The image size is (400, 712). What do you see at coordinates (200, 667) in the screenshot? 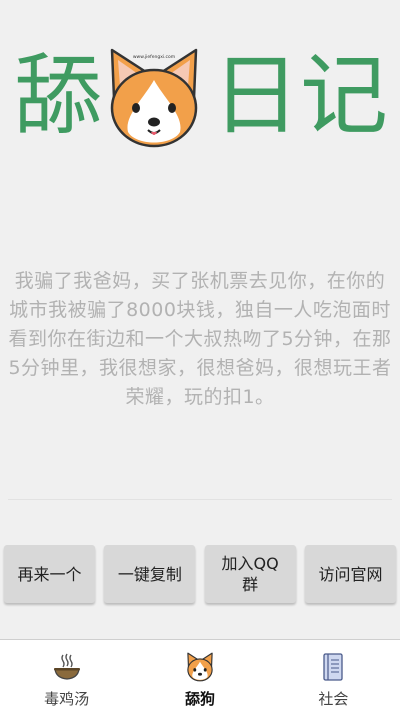
I see `corgi-icon` at bounding box center [200, 667].